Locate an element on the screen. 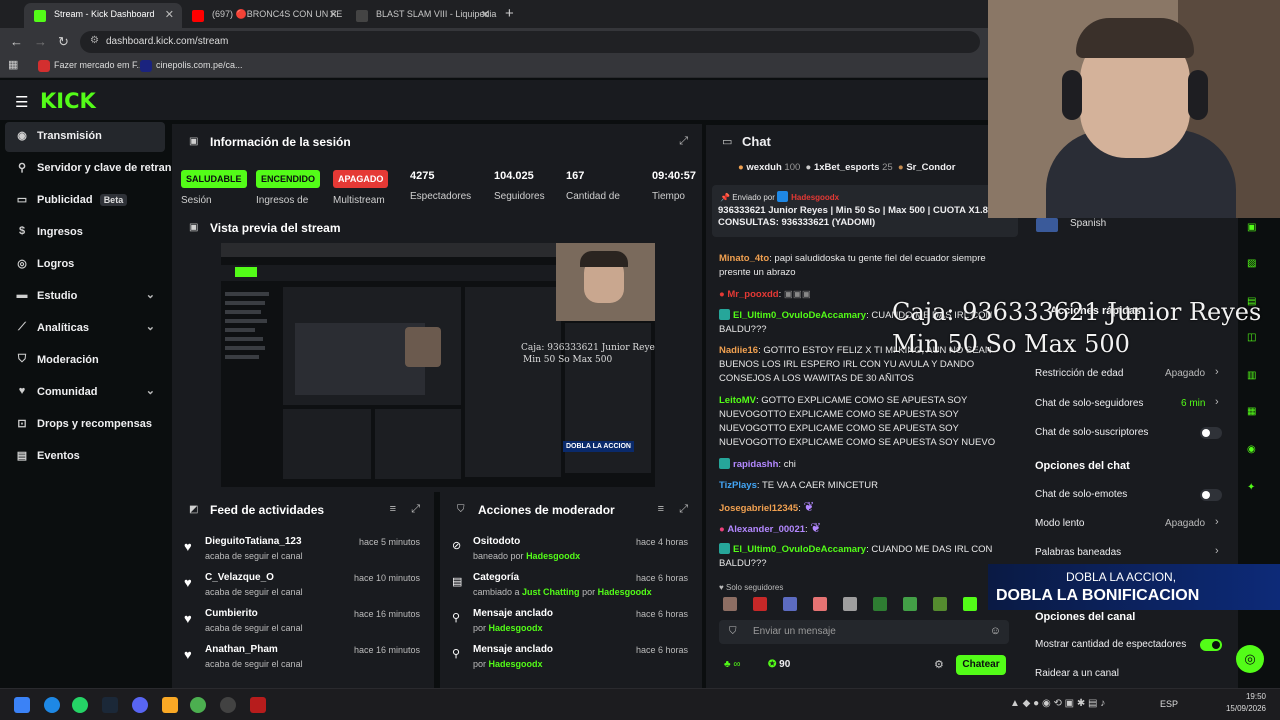 This screenshot has width=1280, height=720. tab-liquipedia: BLAST SLAM VIII - Liquipedia D ✕ is located at coordinates (422, 15).